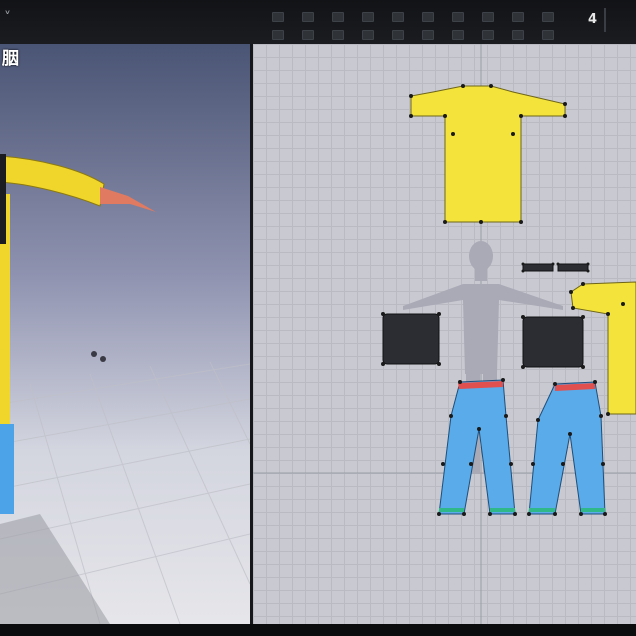  Describe the element at coordinates (278, 17) in the screenshot. I see `select-icon` at that location.